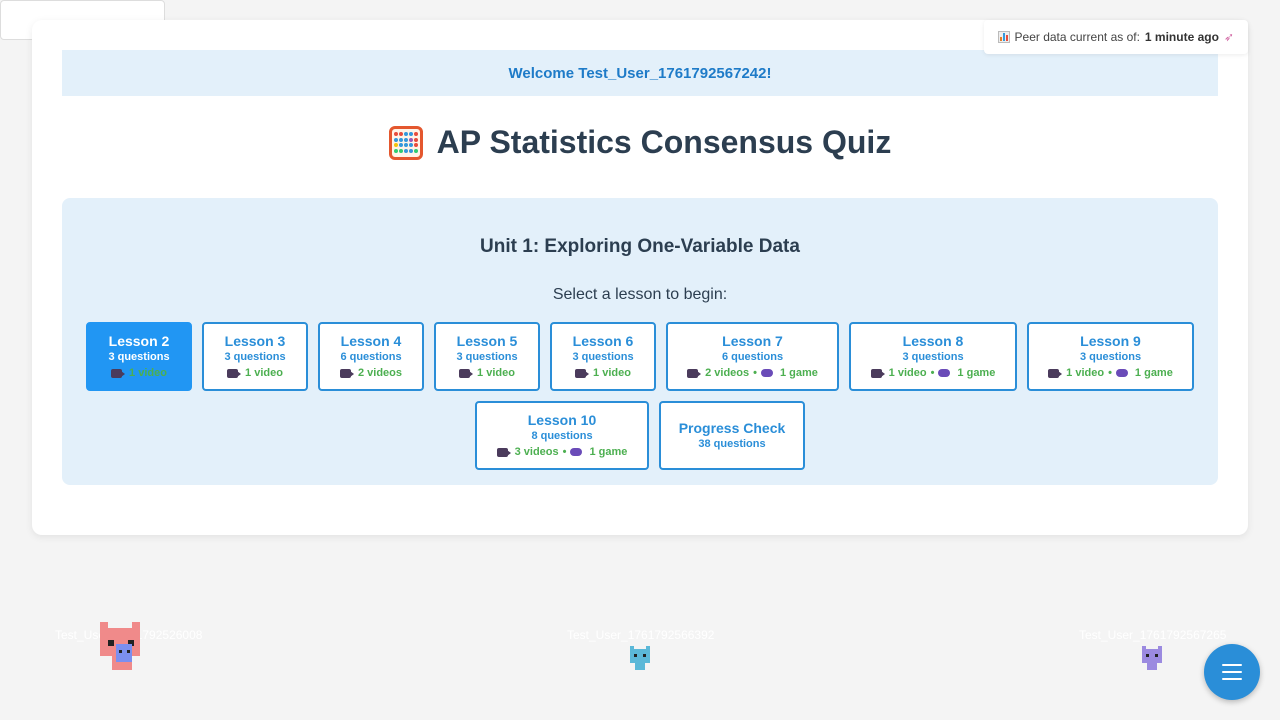  I want to click on welcome-banner: Welcome Test_User_1761792567242!, so click(640, 73).